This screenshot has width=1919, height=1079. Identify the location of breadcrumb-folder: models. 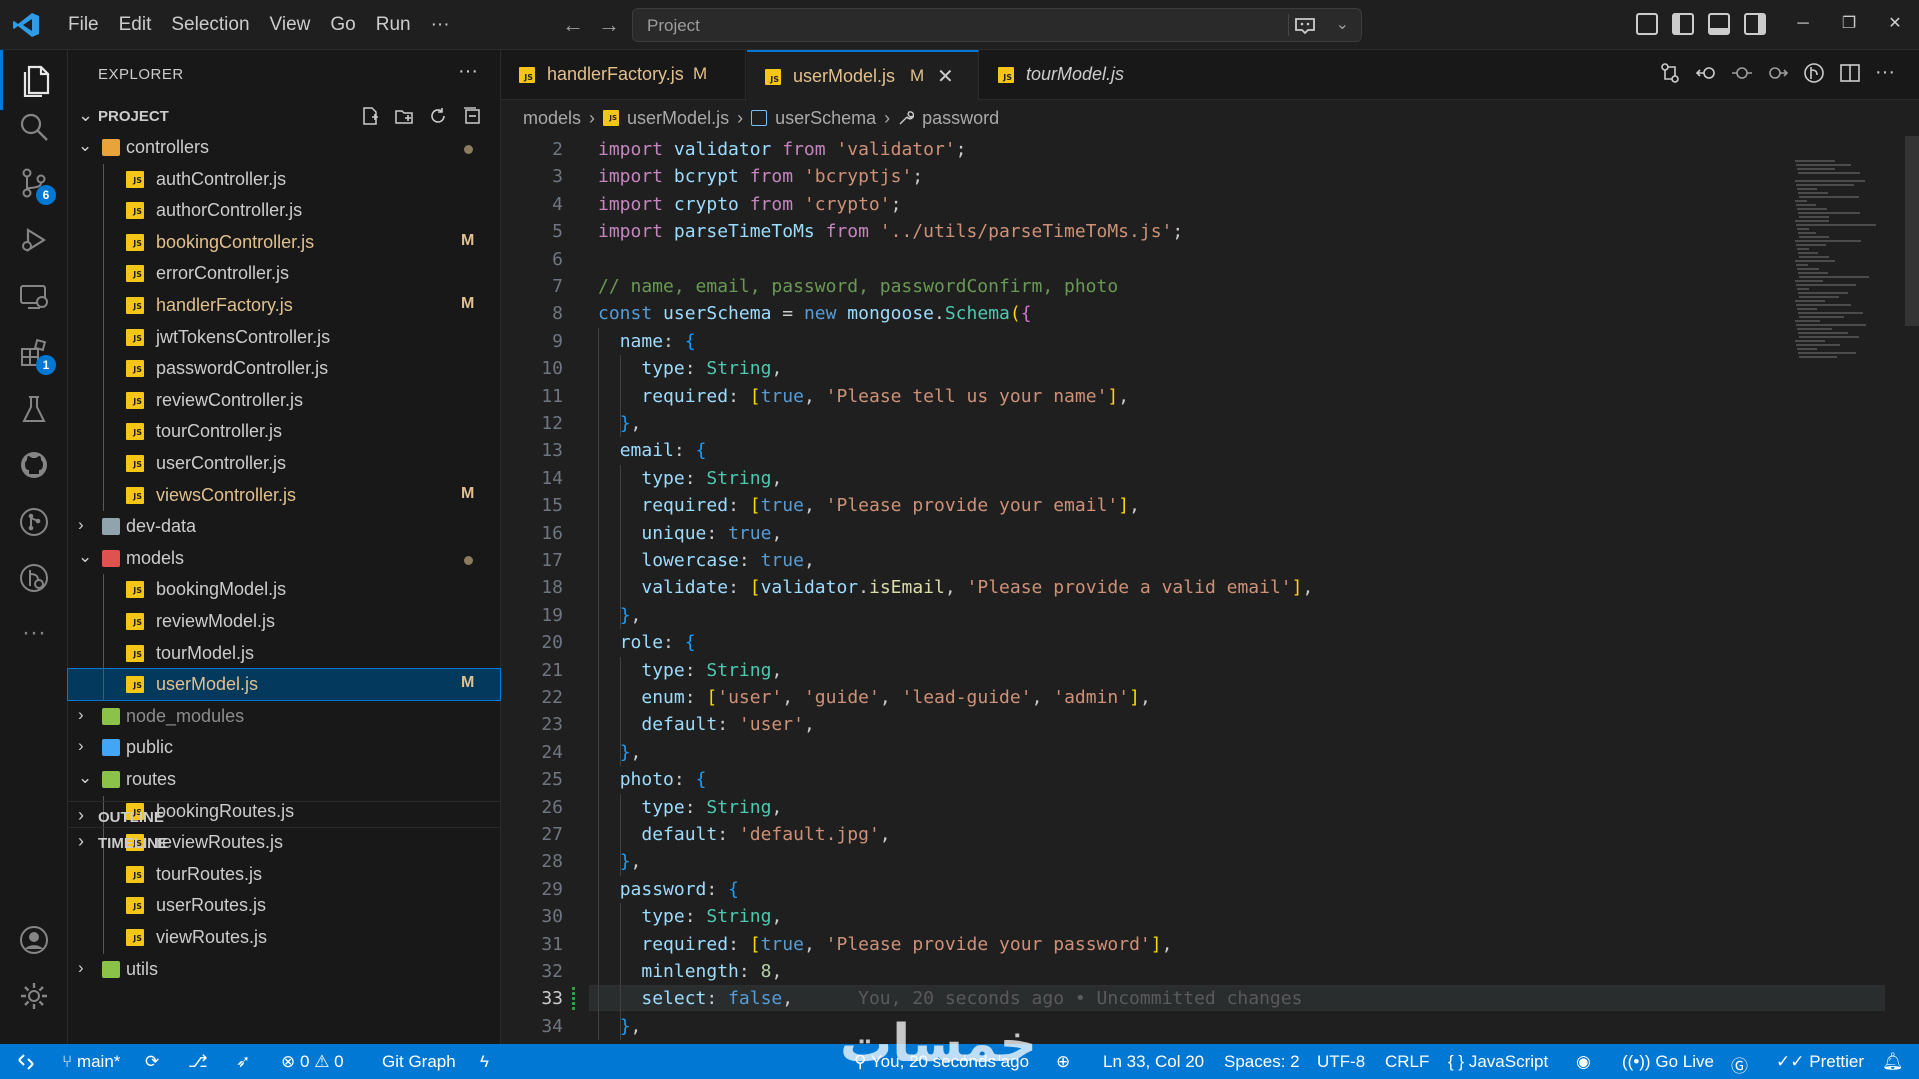
(552, 118).